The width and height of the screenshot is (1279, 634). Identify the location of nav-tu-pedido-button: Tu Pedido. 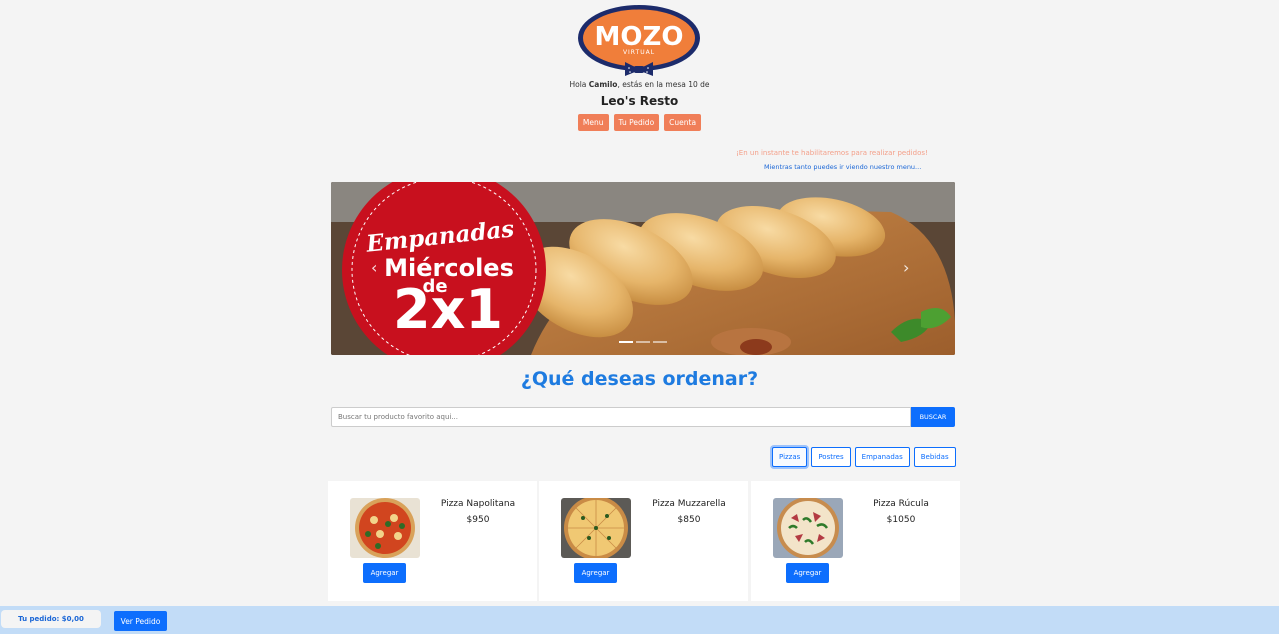
(636, 122).